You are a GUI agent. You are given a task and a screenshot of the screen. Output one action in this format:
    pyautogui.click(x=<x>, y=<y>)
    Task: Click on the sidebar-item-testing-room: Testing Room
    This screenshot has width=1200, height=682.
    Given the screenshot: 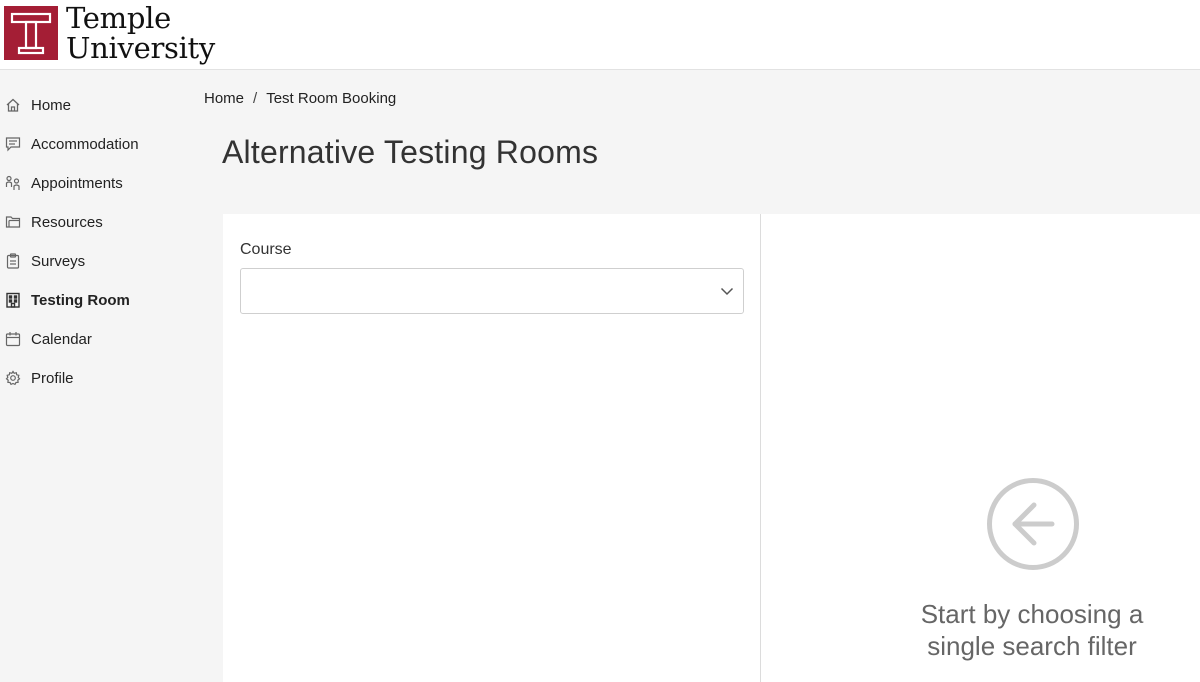 What is the action you would take?
    pyautogui.click(x=100, y=300)
    